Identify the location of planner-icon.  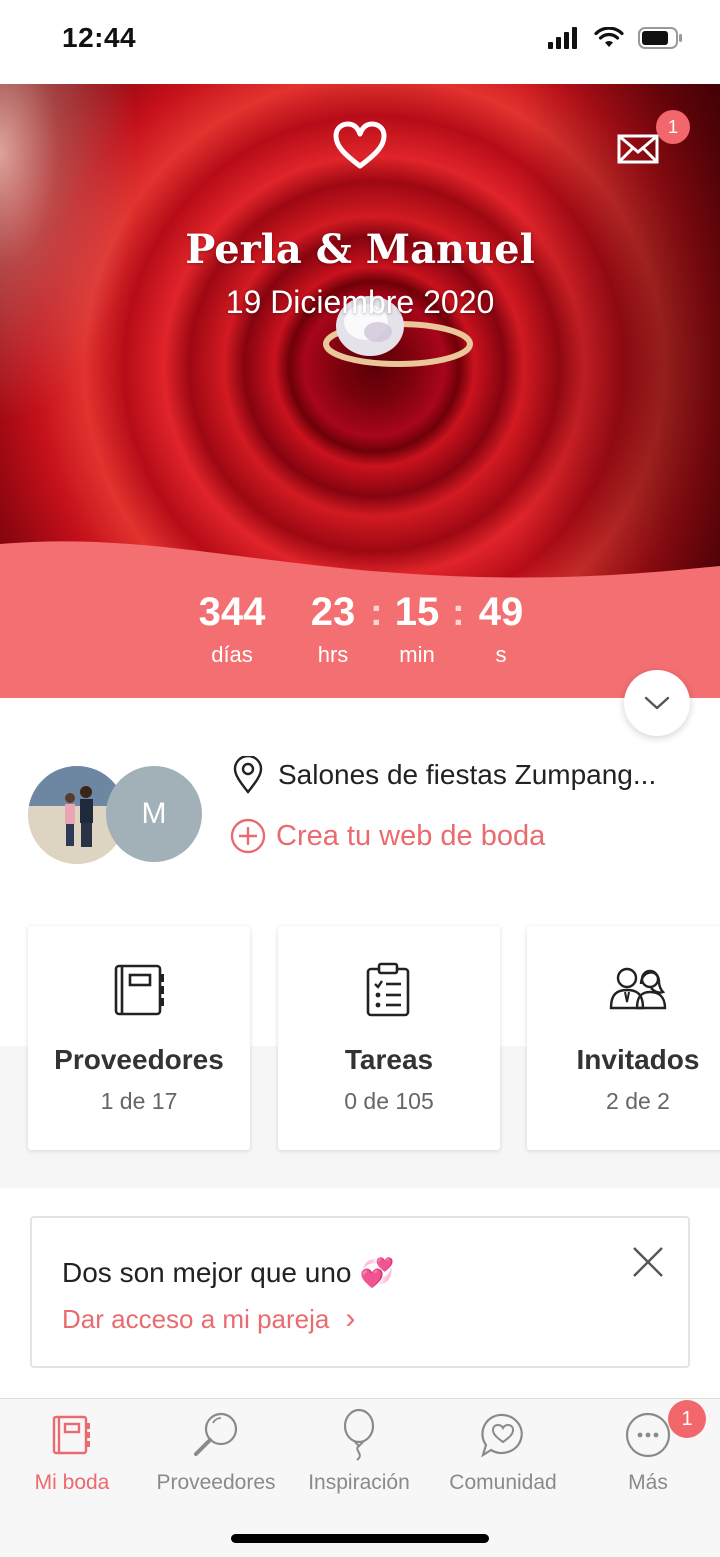
(71, 1435).